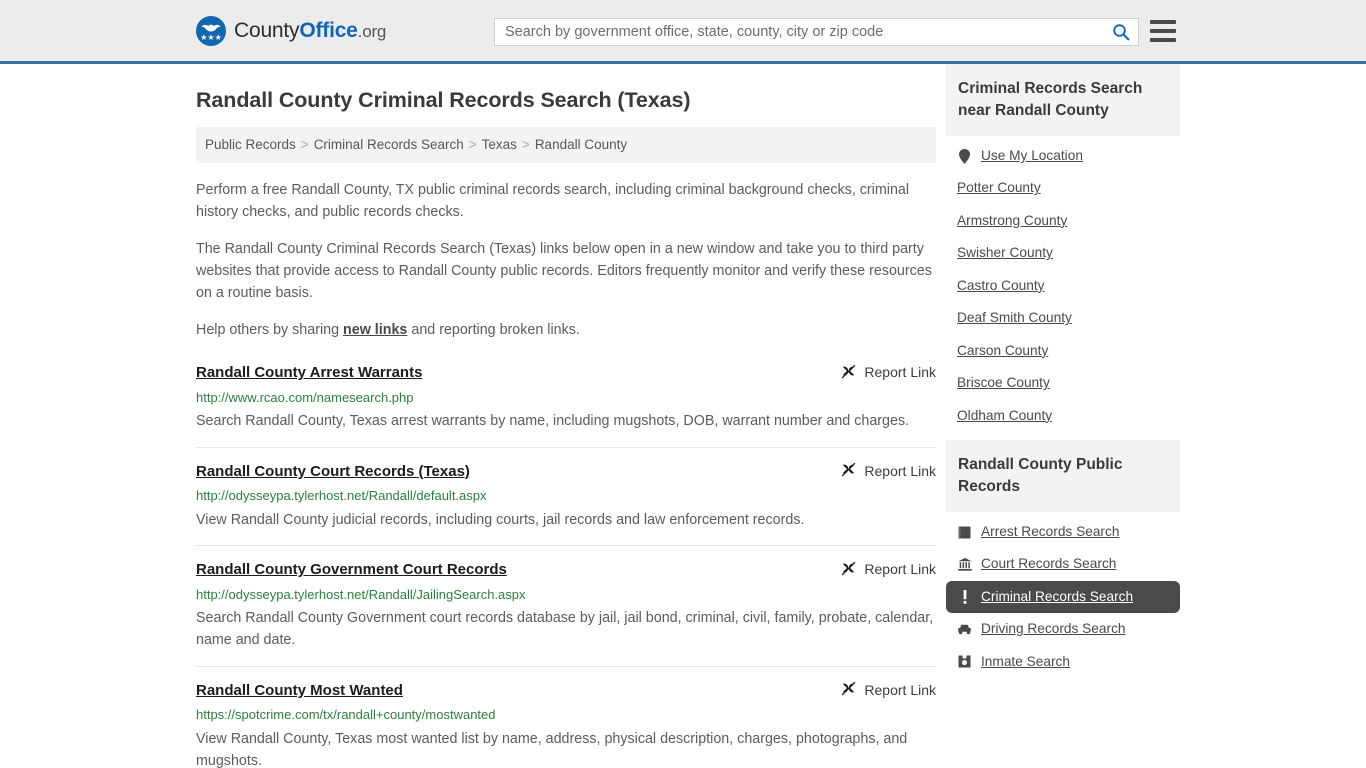  I want to click on hamburger-menu-icon, so click(1163, 31).